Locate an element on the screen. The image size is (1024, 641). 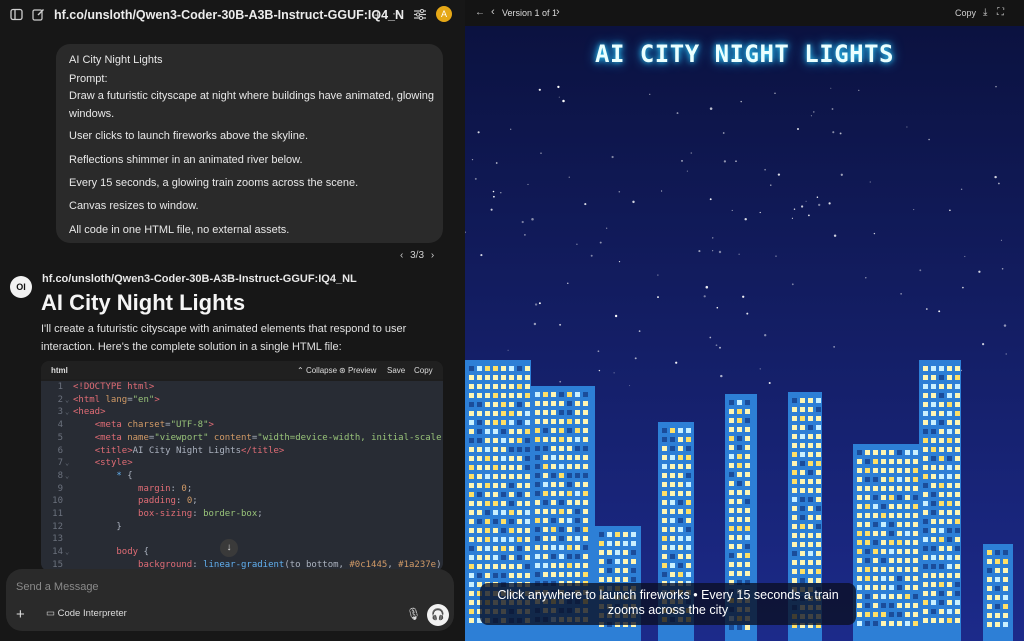
fullscreen-icon: ⛶ is located at coordinates (1000, 13).